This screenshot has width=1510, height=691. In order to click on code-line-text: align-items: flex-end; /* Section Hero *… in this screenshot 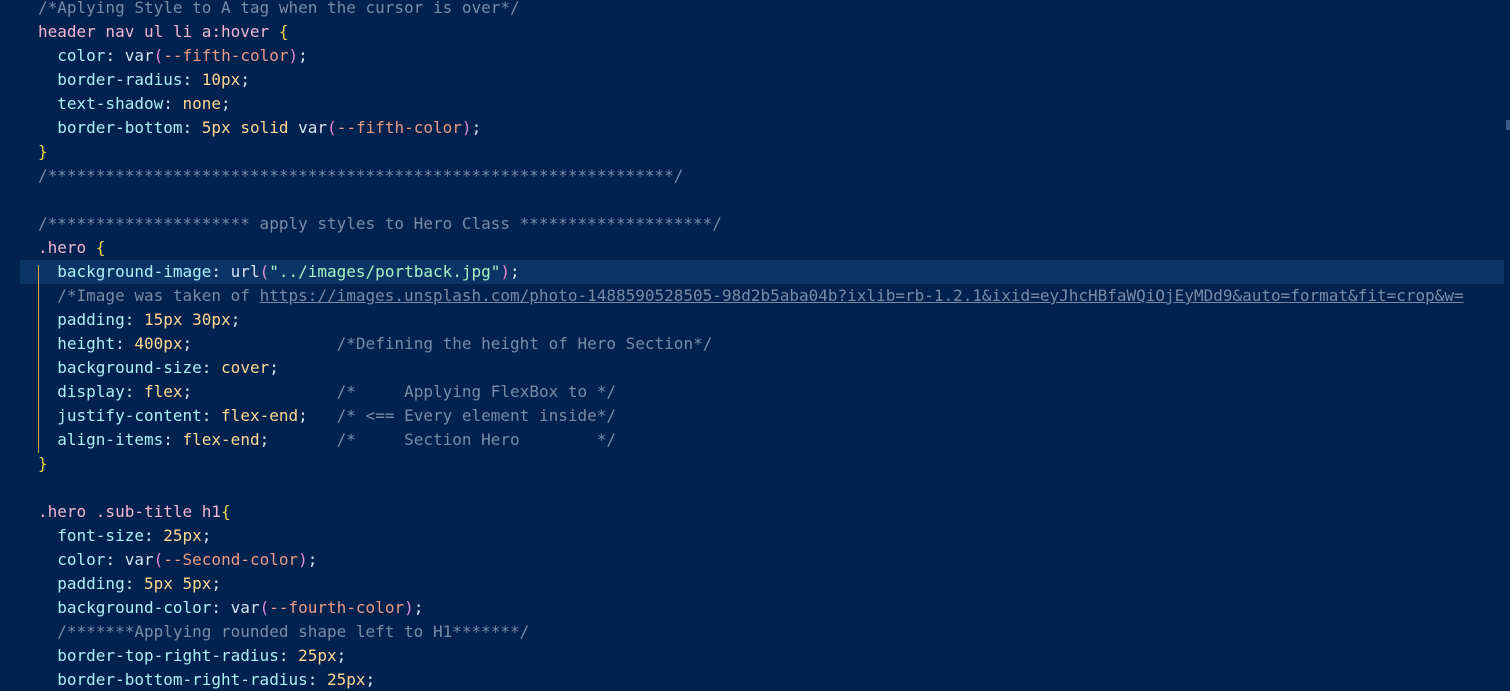, I will do `click(337, 439)`.